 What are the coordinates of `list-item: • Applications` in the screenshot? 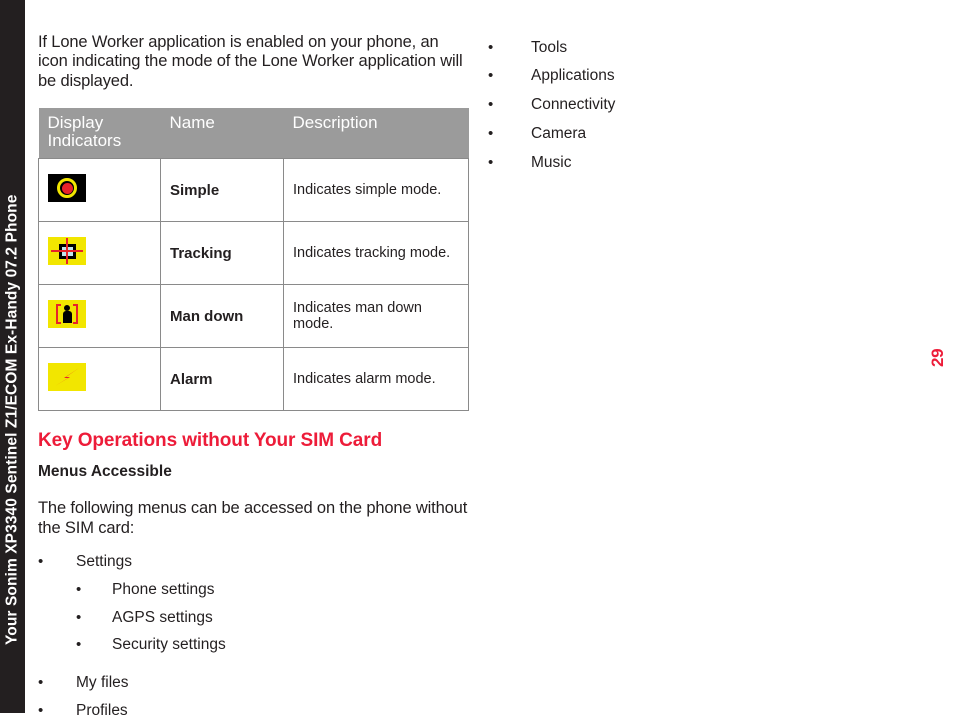 It's located at (698, 76).